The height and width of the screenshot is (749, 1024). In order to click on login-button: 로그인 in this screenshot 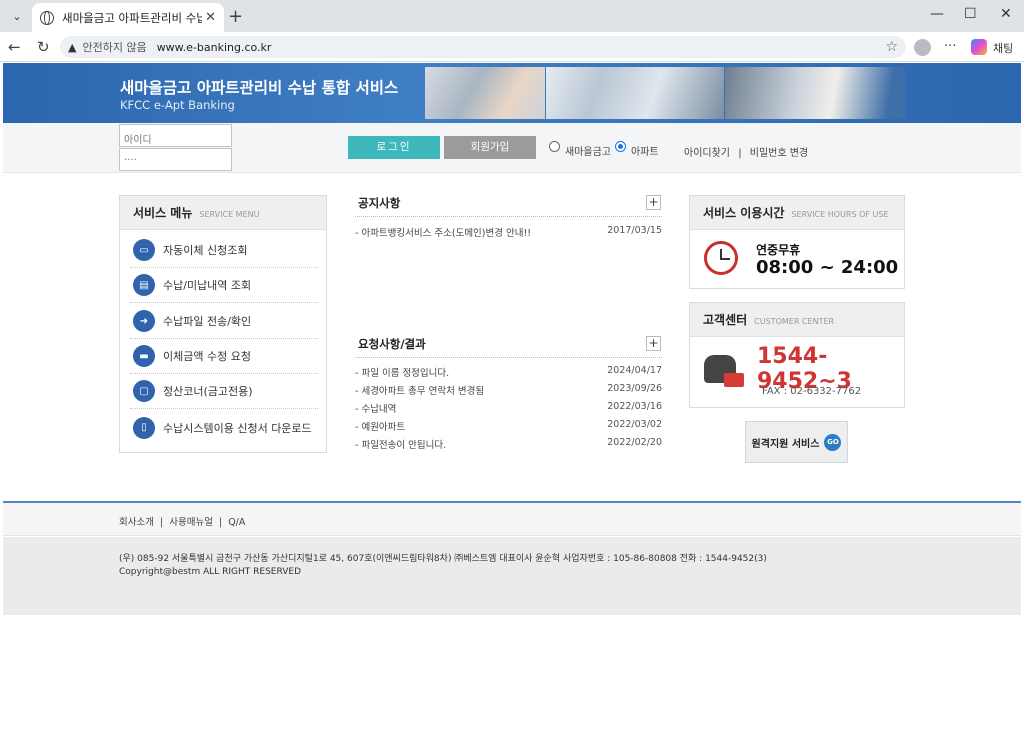, I will do `click(394, 147)`.